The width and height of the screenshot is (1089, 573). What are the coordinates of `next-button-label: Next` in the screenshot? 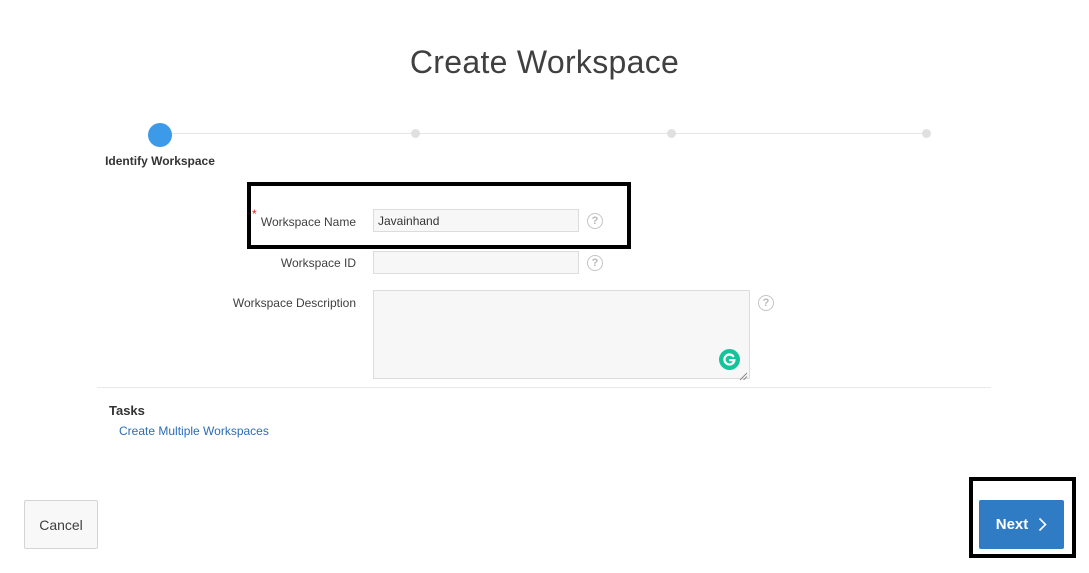 It's located at (1012, 524).